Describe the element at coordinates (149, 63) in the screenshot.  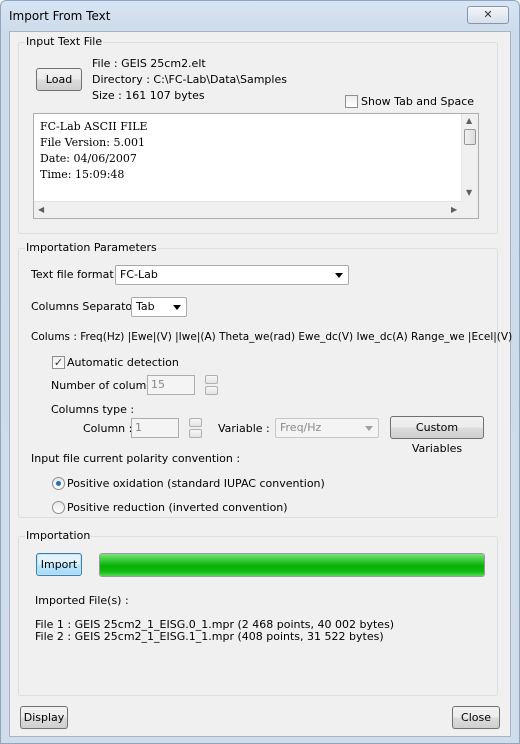
I see `file-name-text: File : GEIS 25cm2.elt` at that location.